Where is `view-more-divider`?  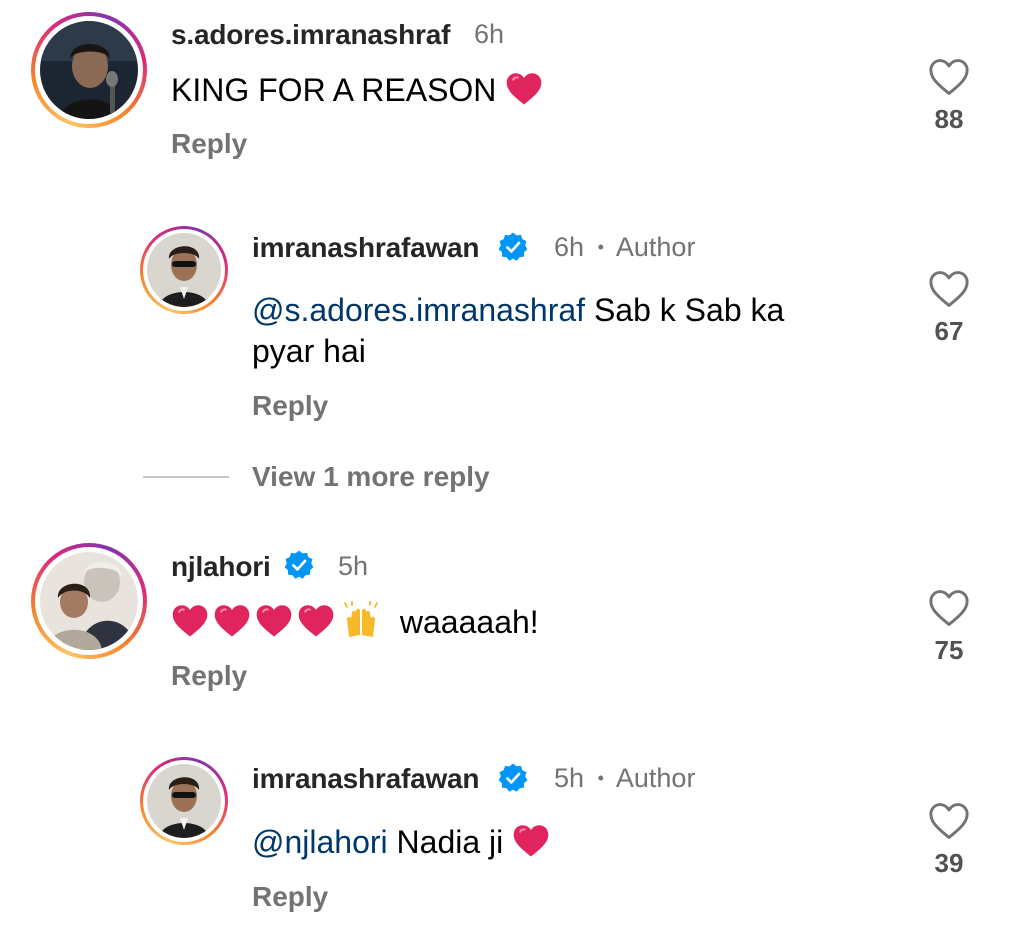 view-more-divider is located at coordinates (186, 477).